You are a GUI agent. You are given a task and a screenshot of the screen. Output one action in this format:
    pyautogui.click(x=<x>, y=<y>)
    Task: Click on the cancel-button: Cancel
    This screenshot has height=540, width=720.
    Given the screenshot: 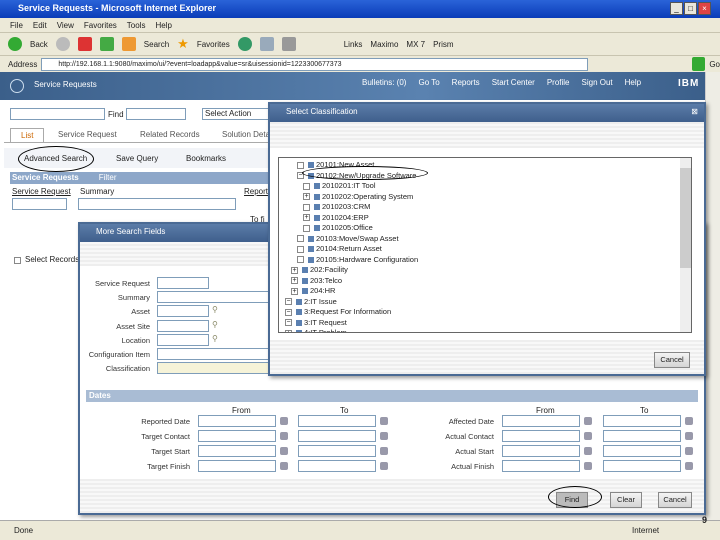 What is the action you would take?
    pyautogui.click(x=675, y=500)
    